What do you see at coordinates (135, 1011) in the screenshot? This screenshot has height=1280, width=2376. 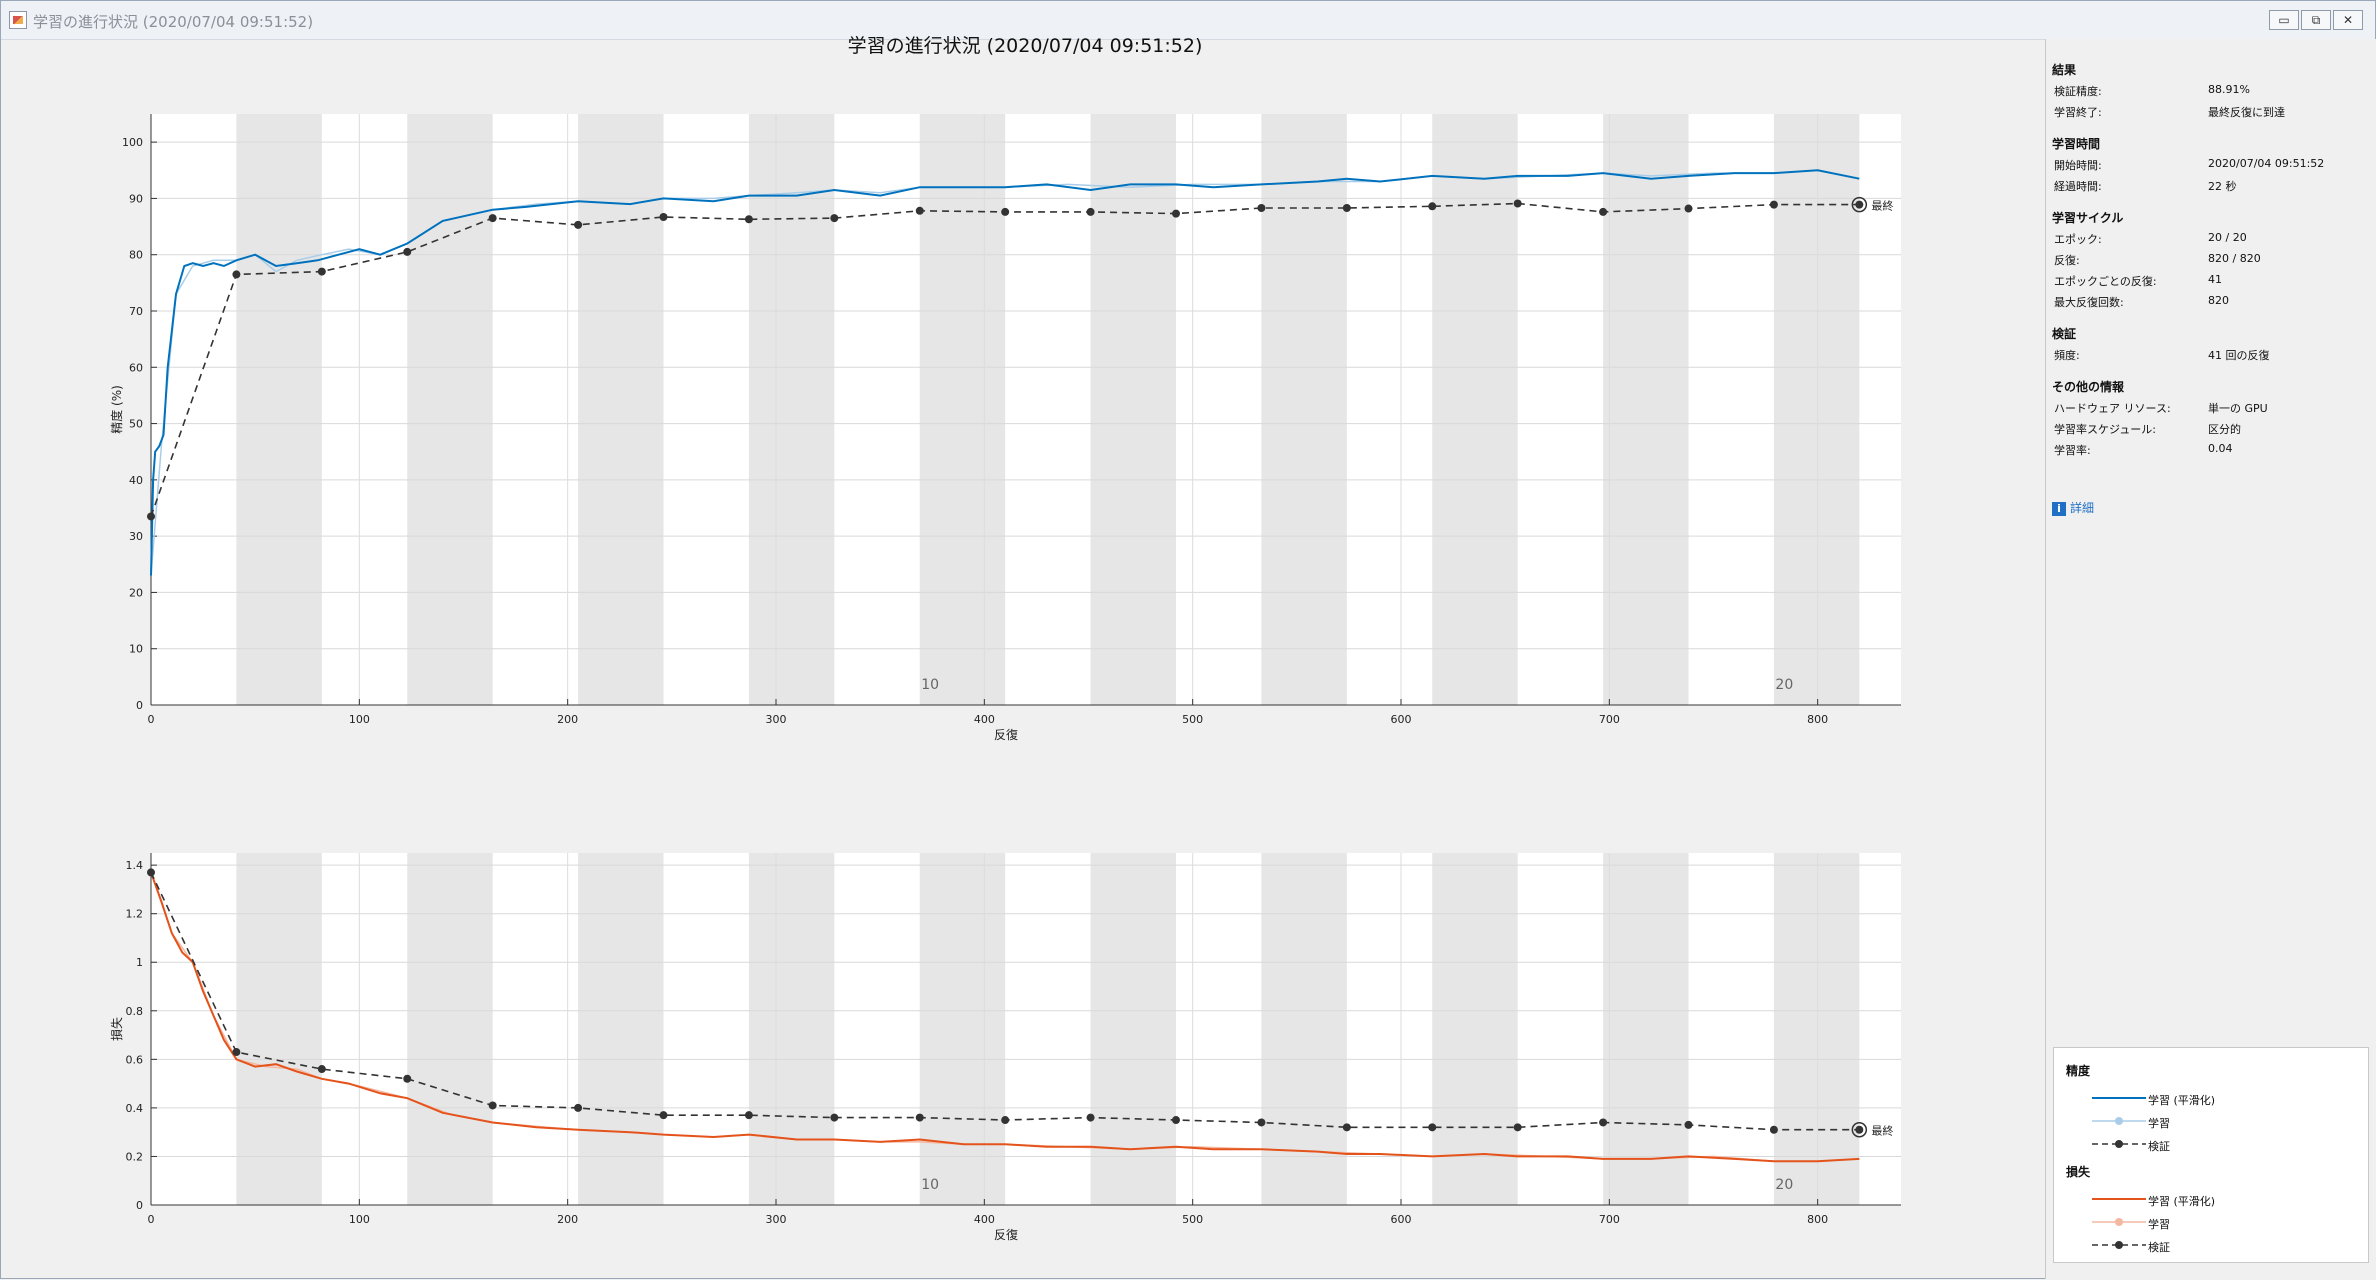 I see `y-tick-label: 0.8` at bounding box center [135, 1011].